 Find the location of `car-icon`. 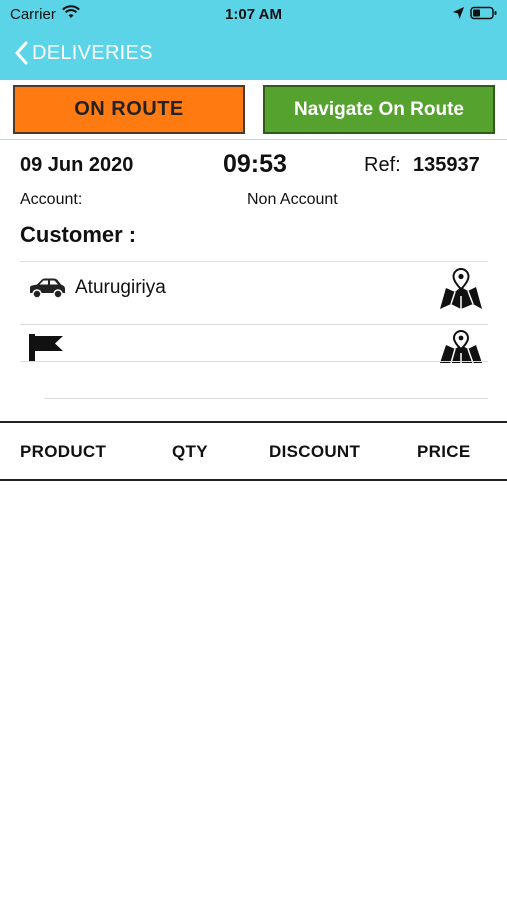

car-icon is located at coordinates (47, 288).